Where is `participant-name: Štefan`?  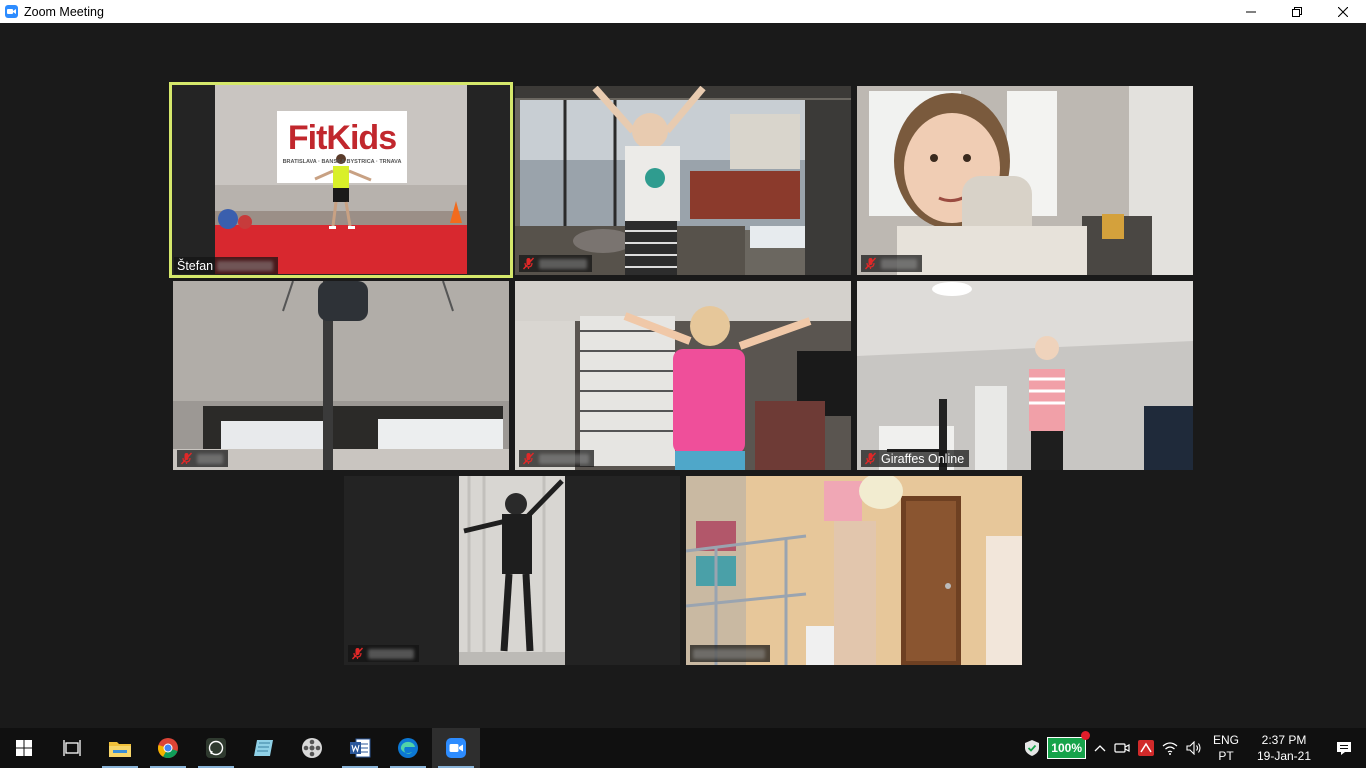
participant-name: Štefan is located at coordinates (195, 265).